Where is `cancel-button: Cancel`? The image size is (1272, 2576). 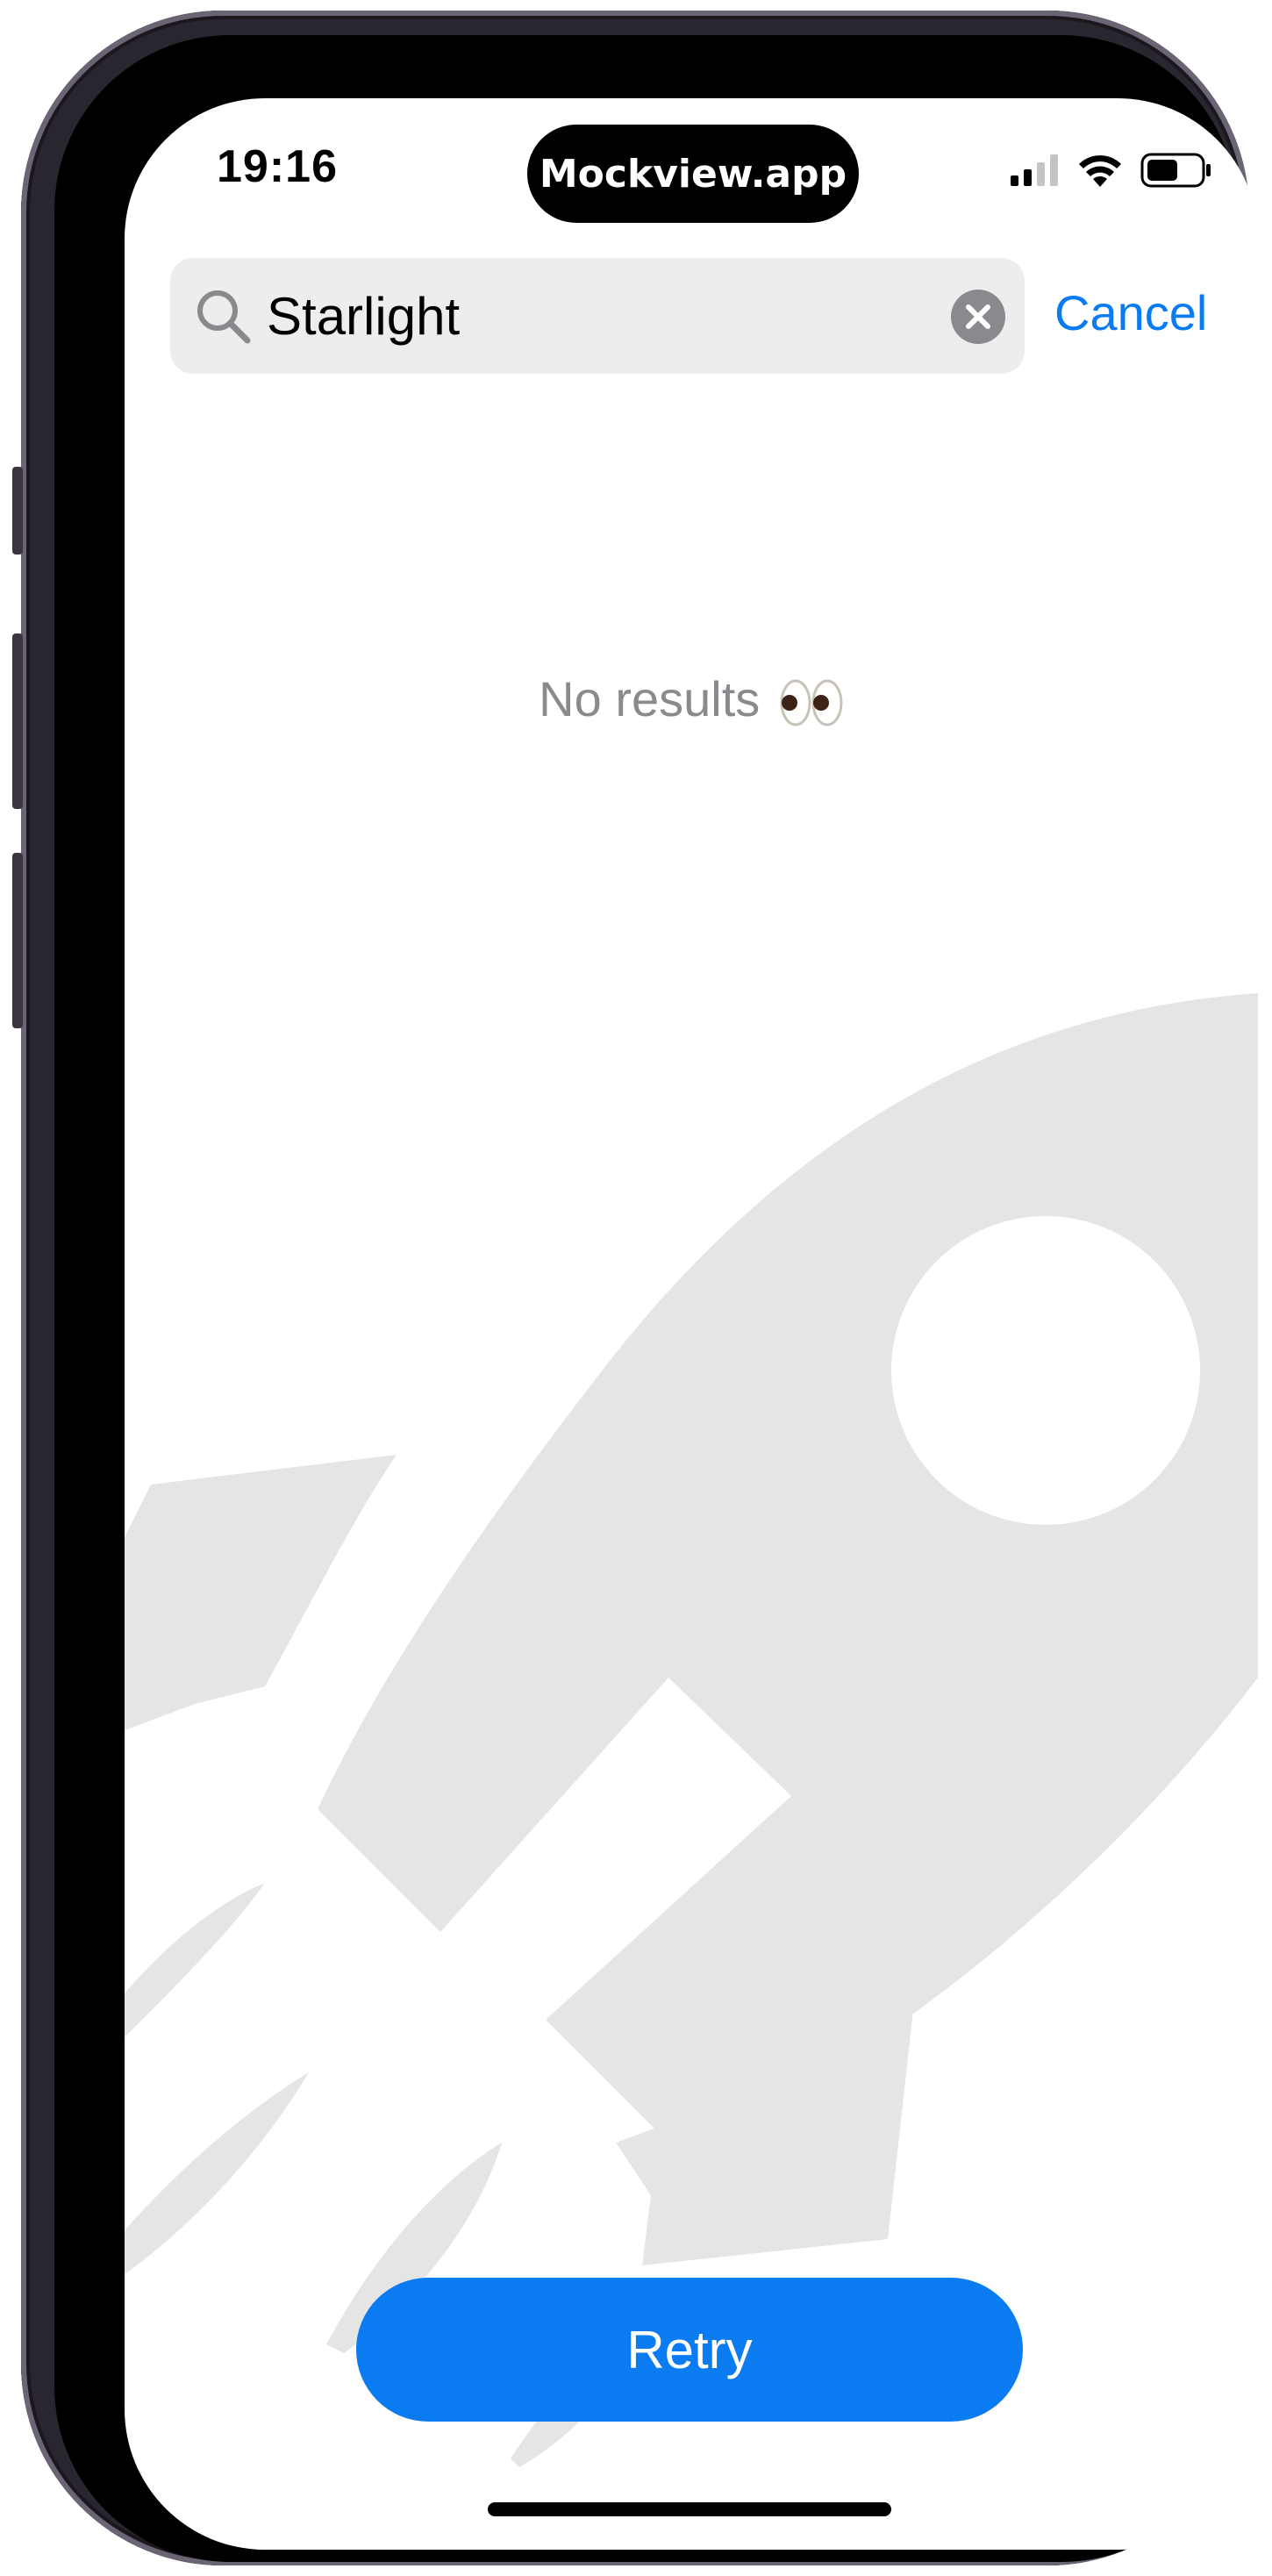 cancel-button: Cancel is located at coordinates (1130, 312).